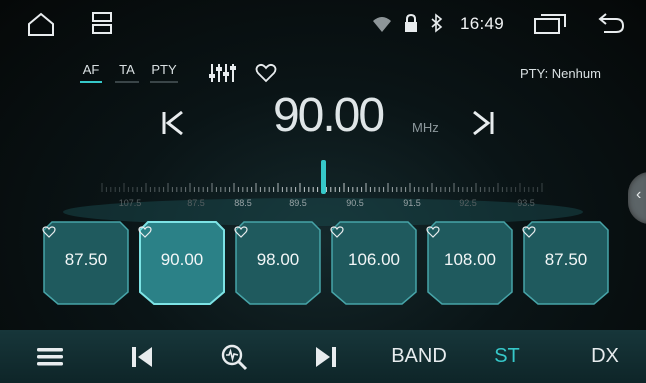 The height and width of the screenshot is (383, 646). I want to click on back-icon, so click(611, 23).